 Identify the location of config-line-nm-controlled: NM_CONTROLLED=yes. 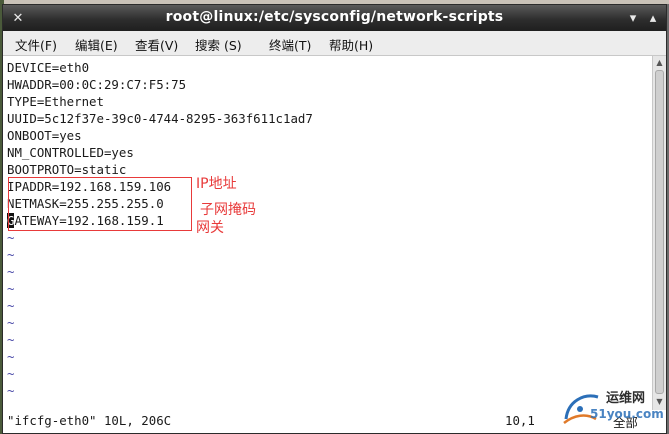
(70, 152).